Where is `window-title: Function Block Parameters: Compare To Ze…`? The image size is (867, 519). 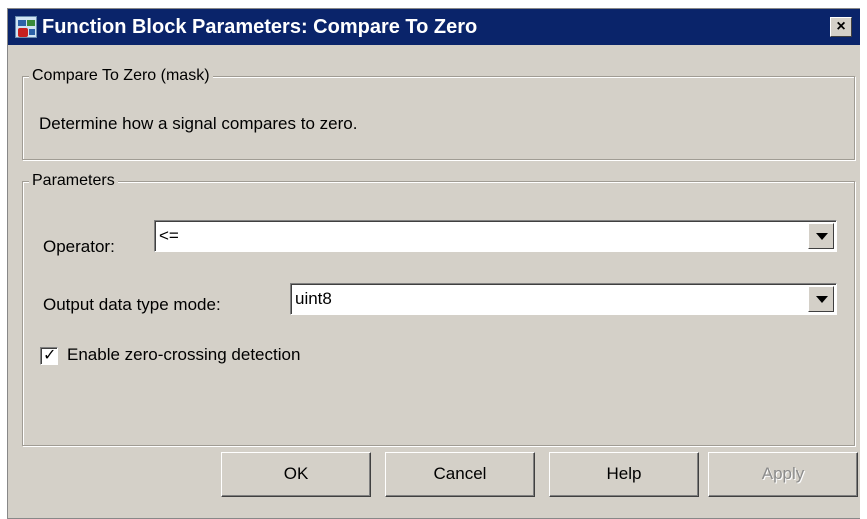 window-title: Function Block Parameters: Compare To Ze… is located at coordinates (260, 27).